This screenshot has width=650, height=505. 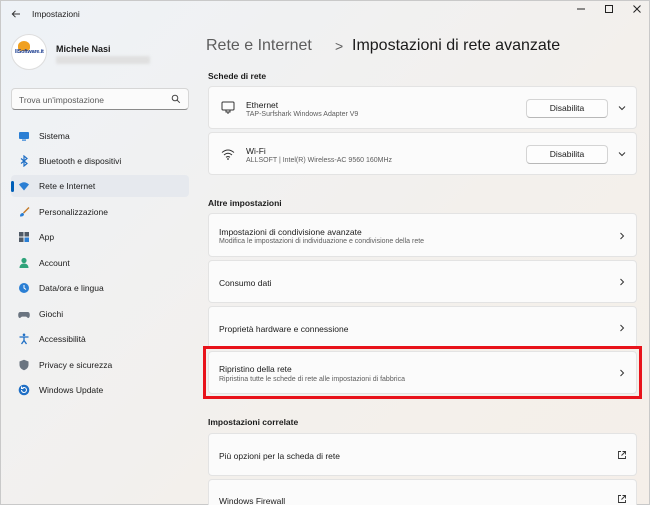 I want to click on sidebar-item-account: Account, so click(x=100, y=263).